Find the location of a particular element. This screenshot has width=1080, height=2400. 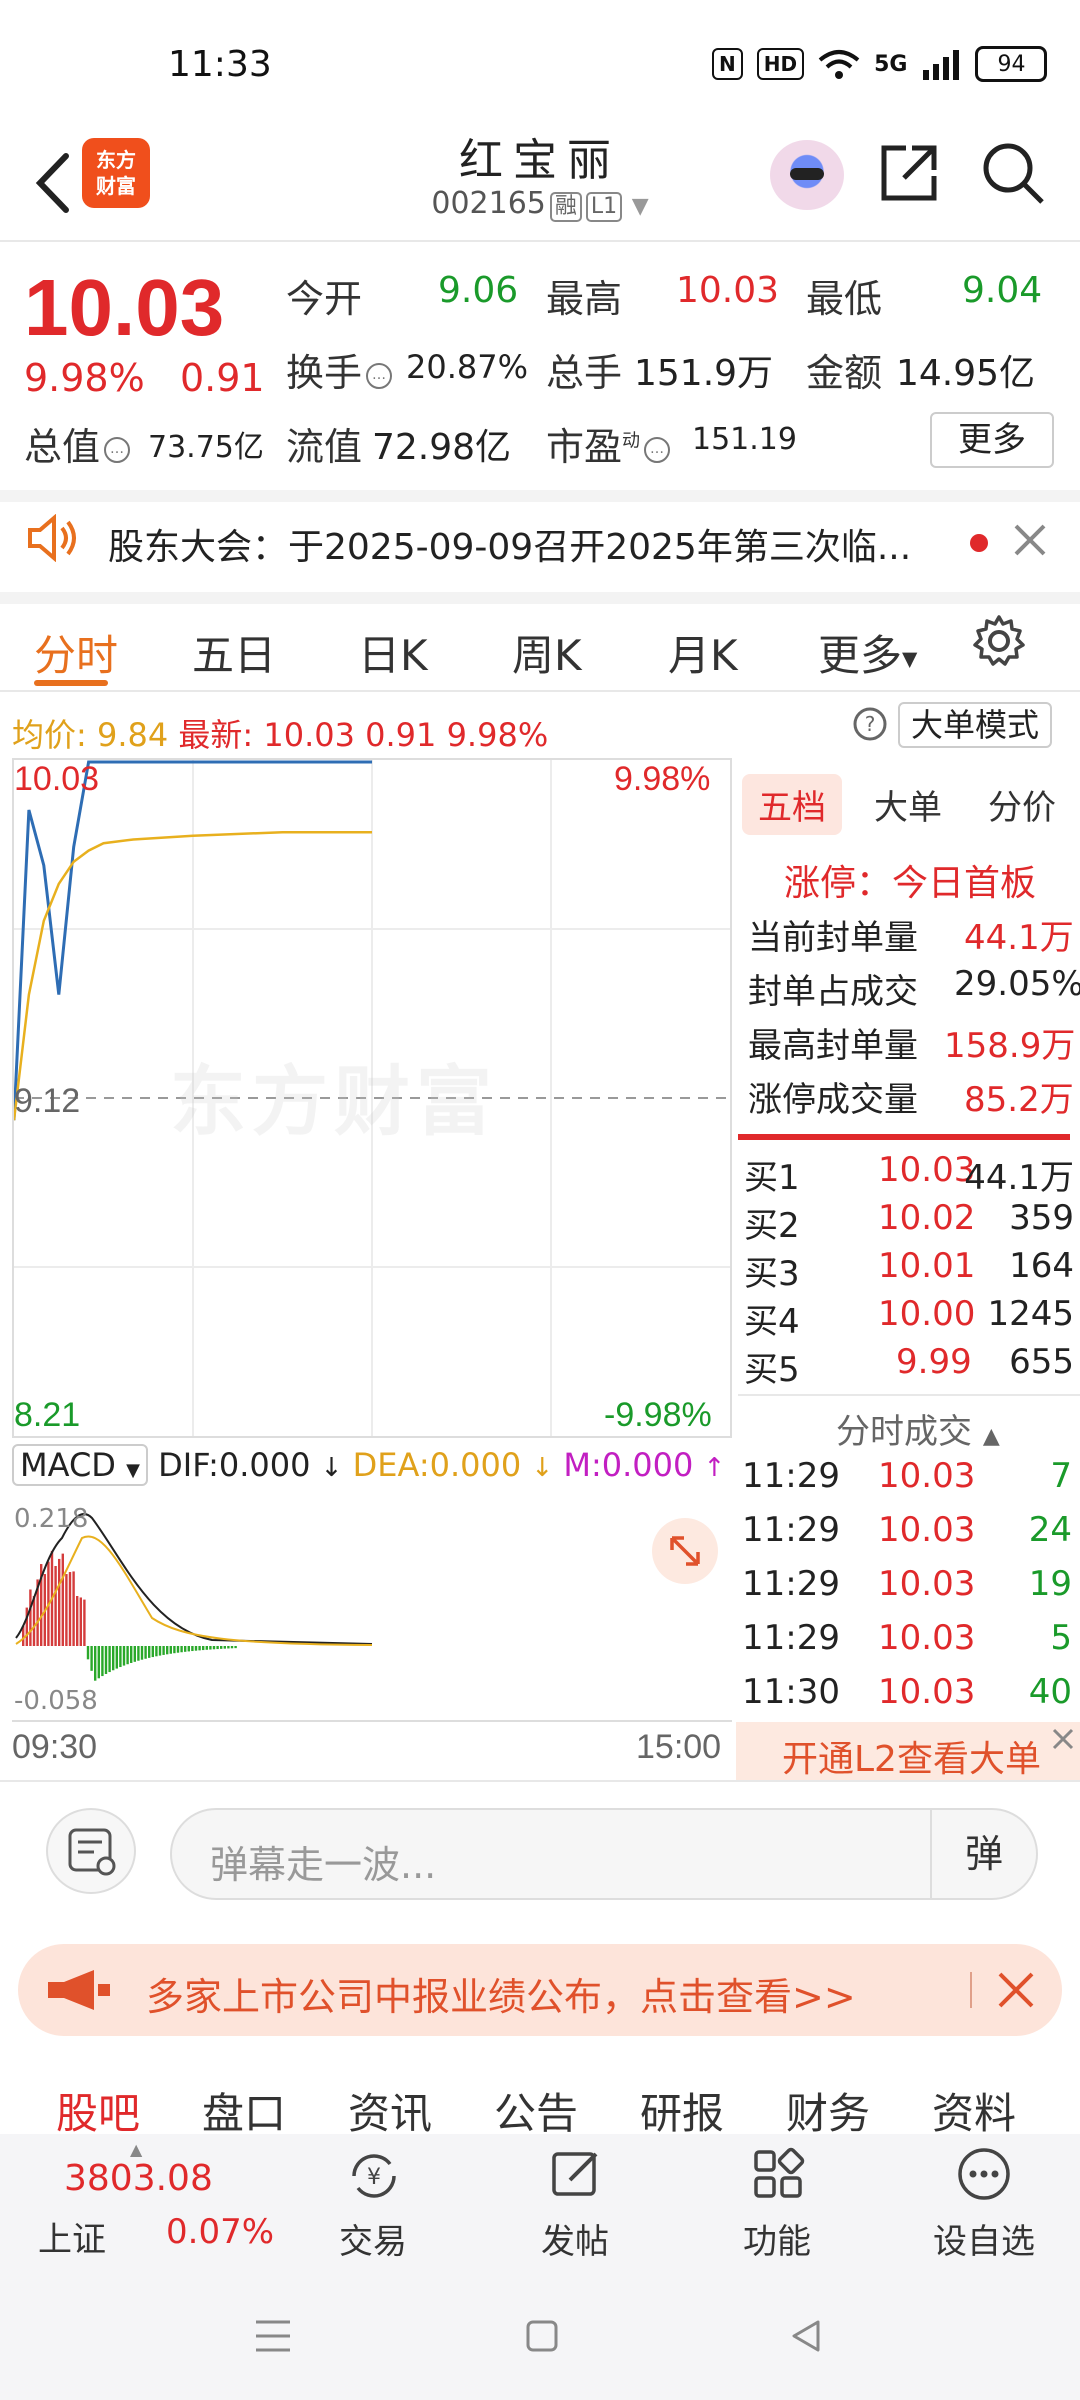

back-icon is located at coordinates (806, 2336).